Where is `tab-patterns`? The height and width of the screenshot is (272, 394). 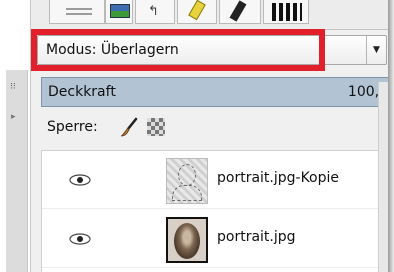
tab-patterns is located at coordinates (286, 12).